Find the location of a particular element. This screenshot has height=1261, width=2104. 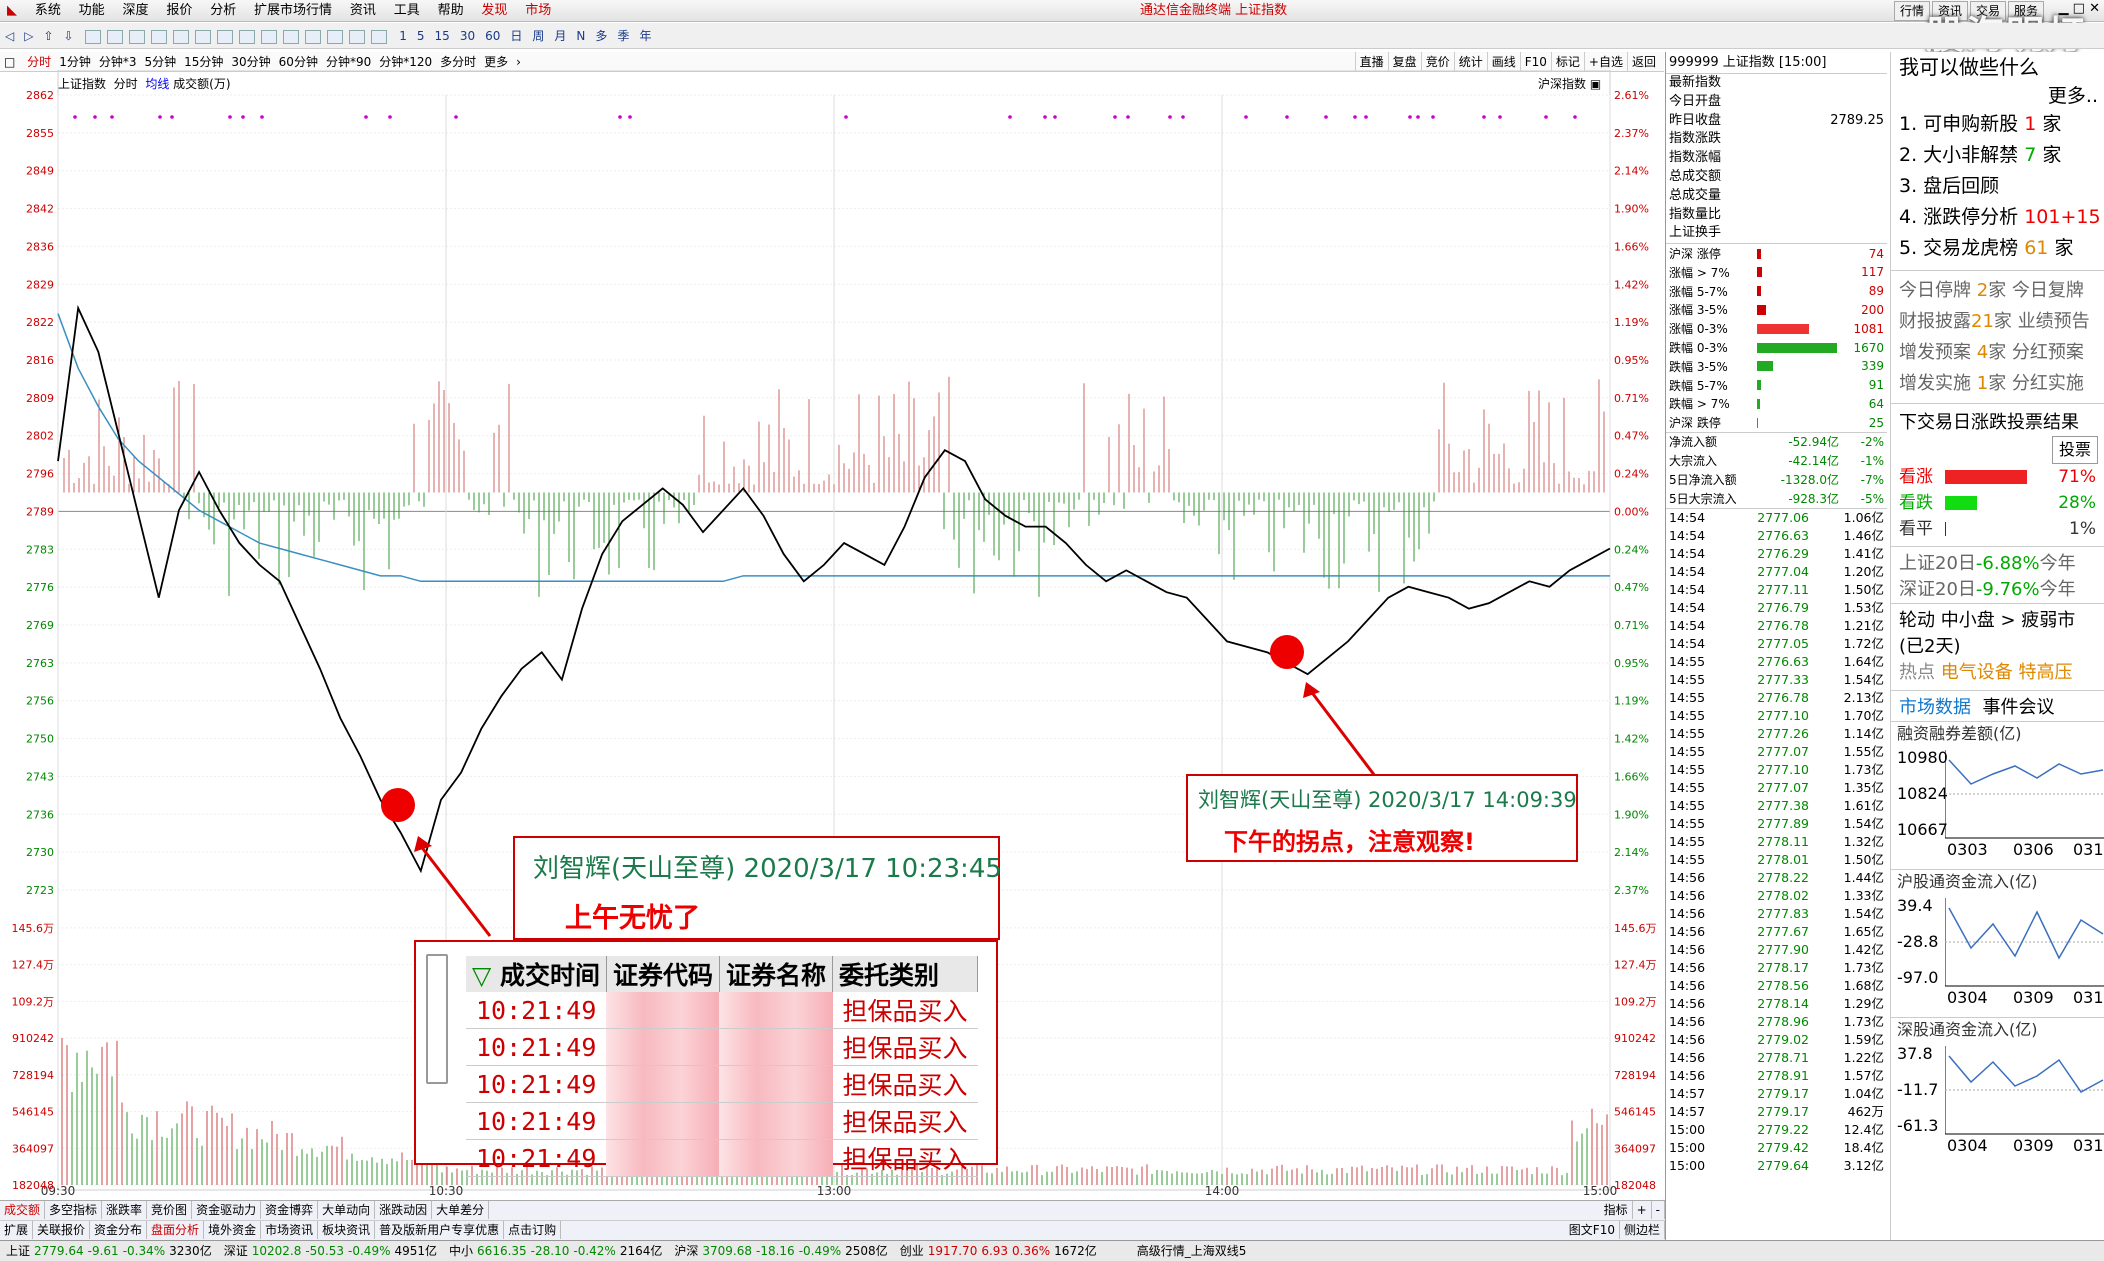

table-icon is located at coordinates (115, 36).